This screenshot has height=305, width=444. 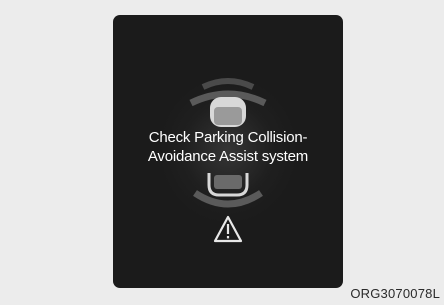 What do you see at coordinates (228, 137) in the screenshot?
I see `warning-message-line1: Check Parking Collision-` at bounding box center [228, 137].